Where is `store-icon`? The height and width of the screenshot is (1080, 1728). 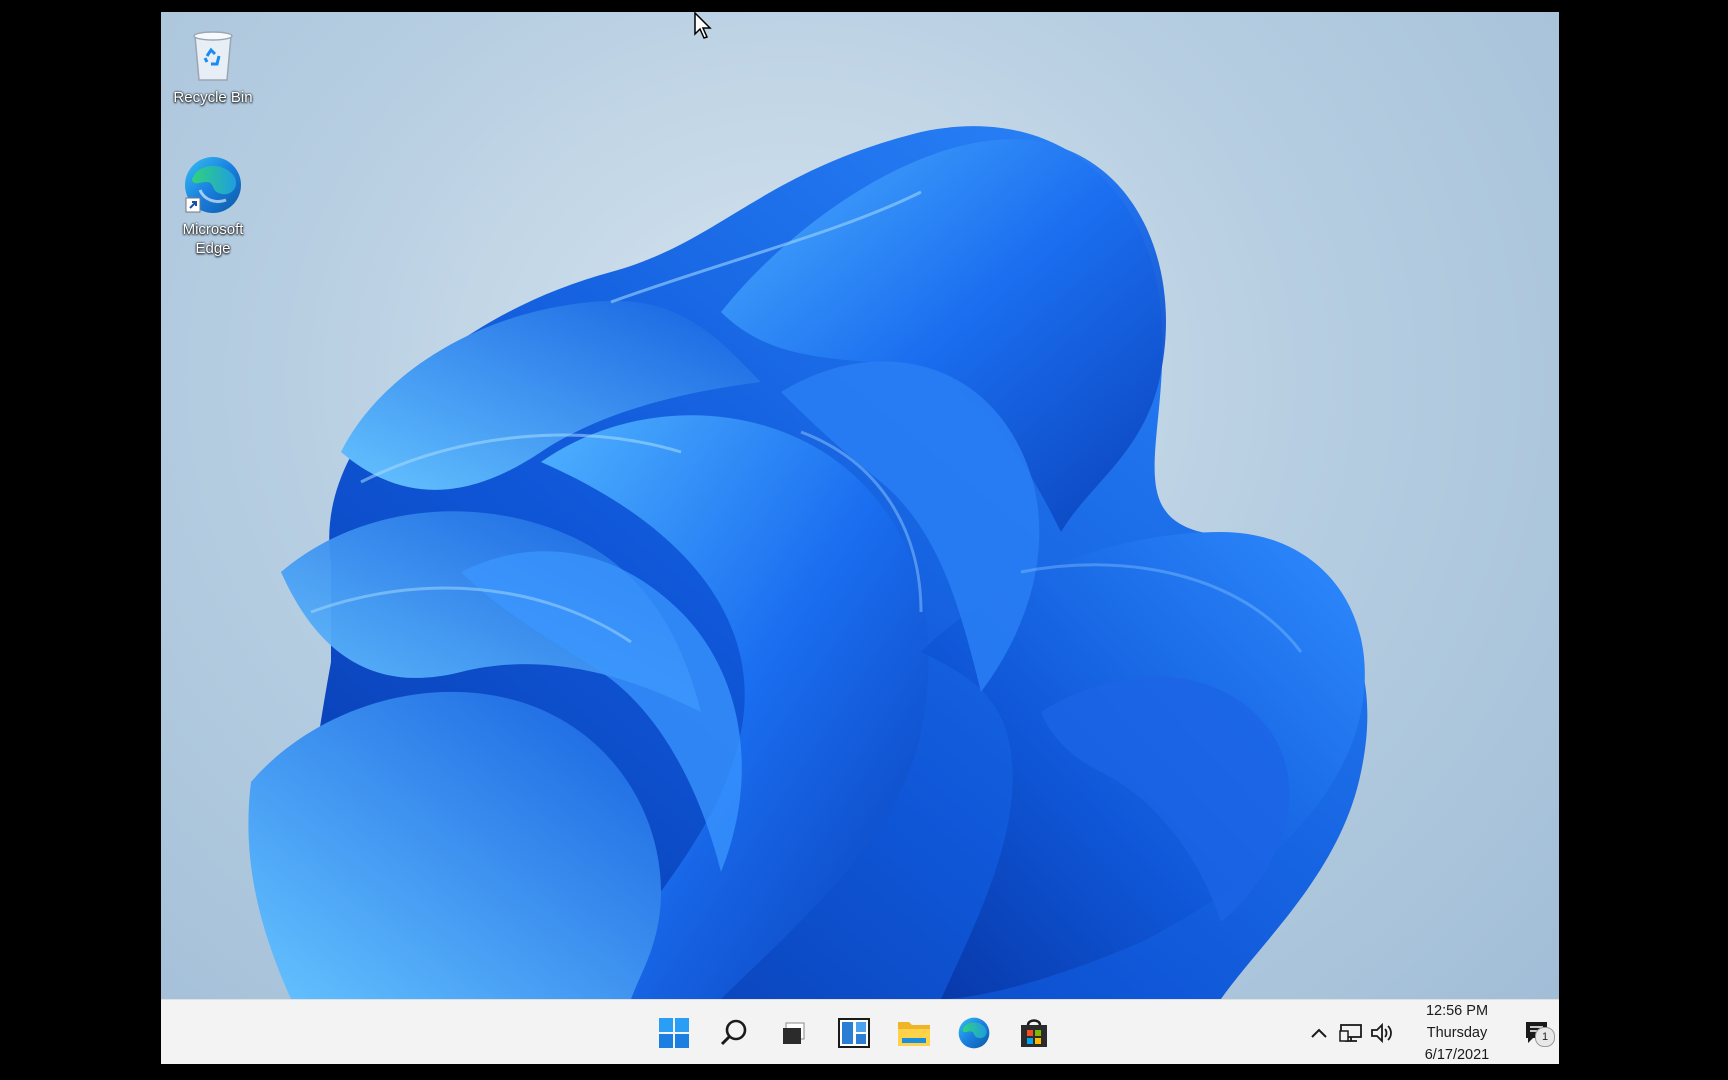
store-icon is located at coordinates (1034, 1032).